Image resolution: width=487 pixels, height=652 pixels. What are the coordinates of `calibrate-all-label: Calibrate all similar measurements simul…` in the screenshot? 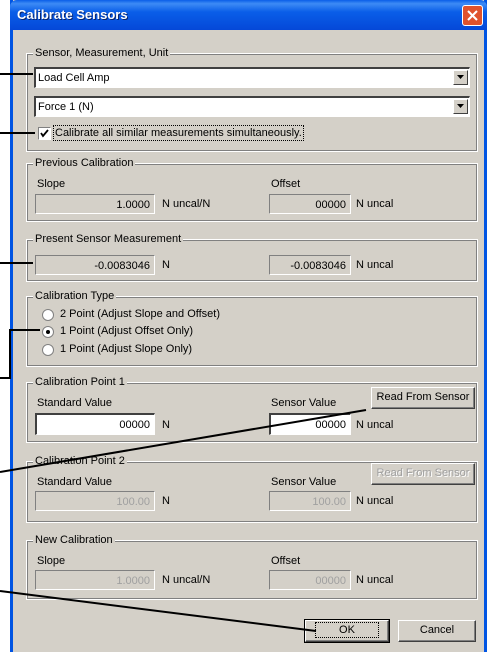 It's located at (178, 133).